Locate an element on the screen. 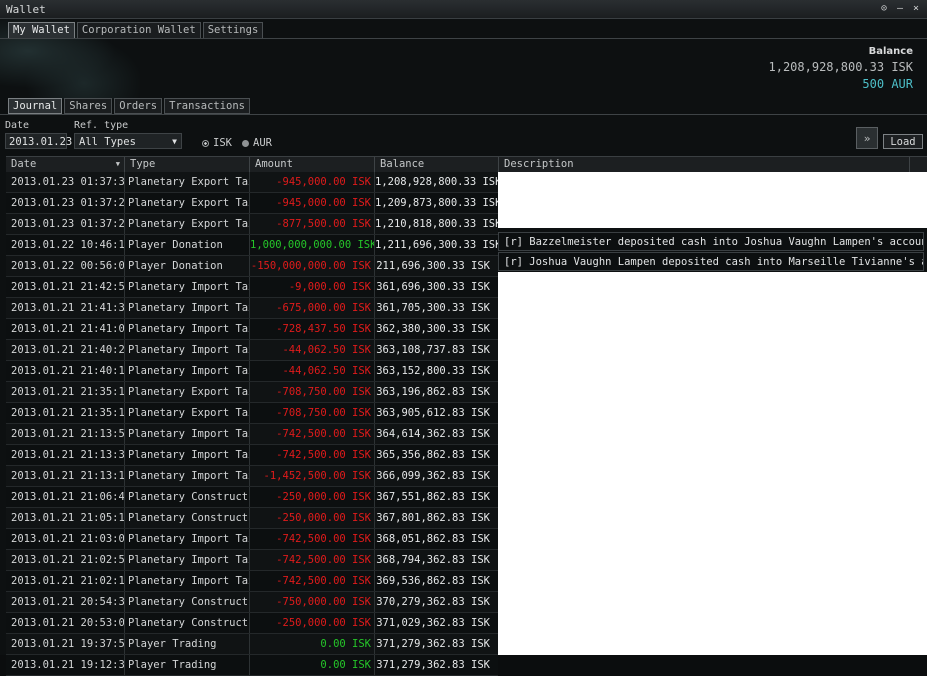 The image size is (927, 676). balance-label: Balance is located at coordinates (890, 51).